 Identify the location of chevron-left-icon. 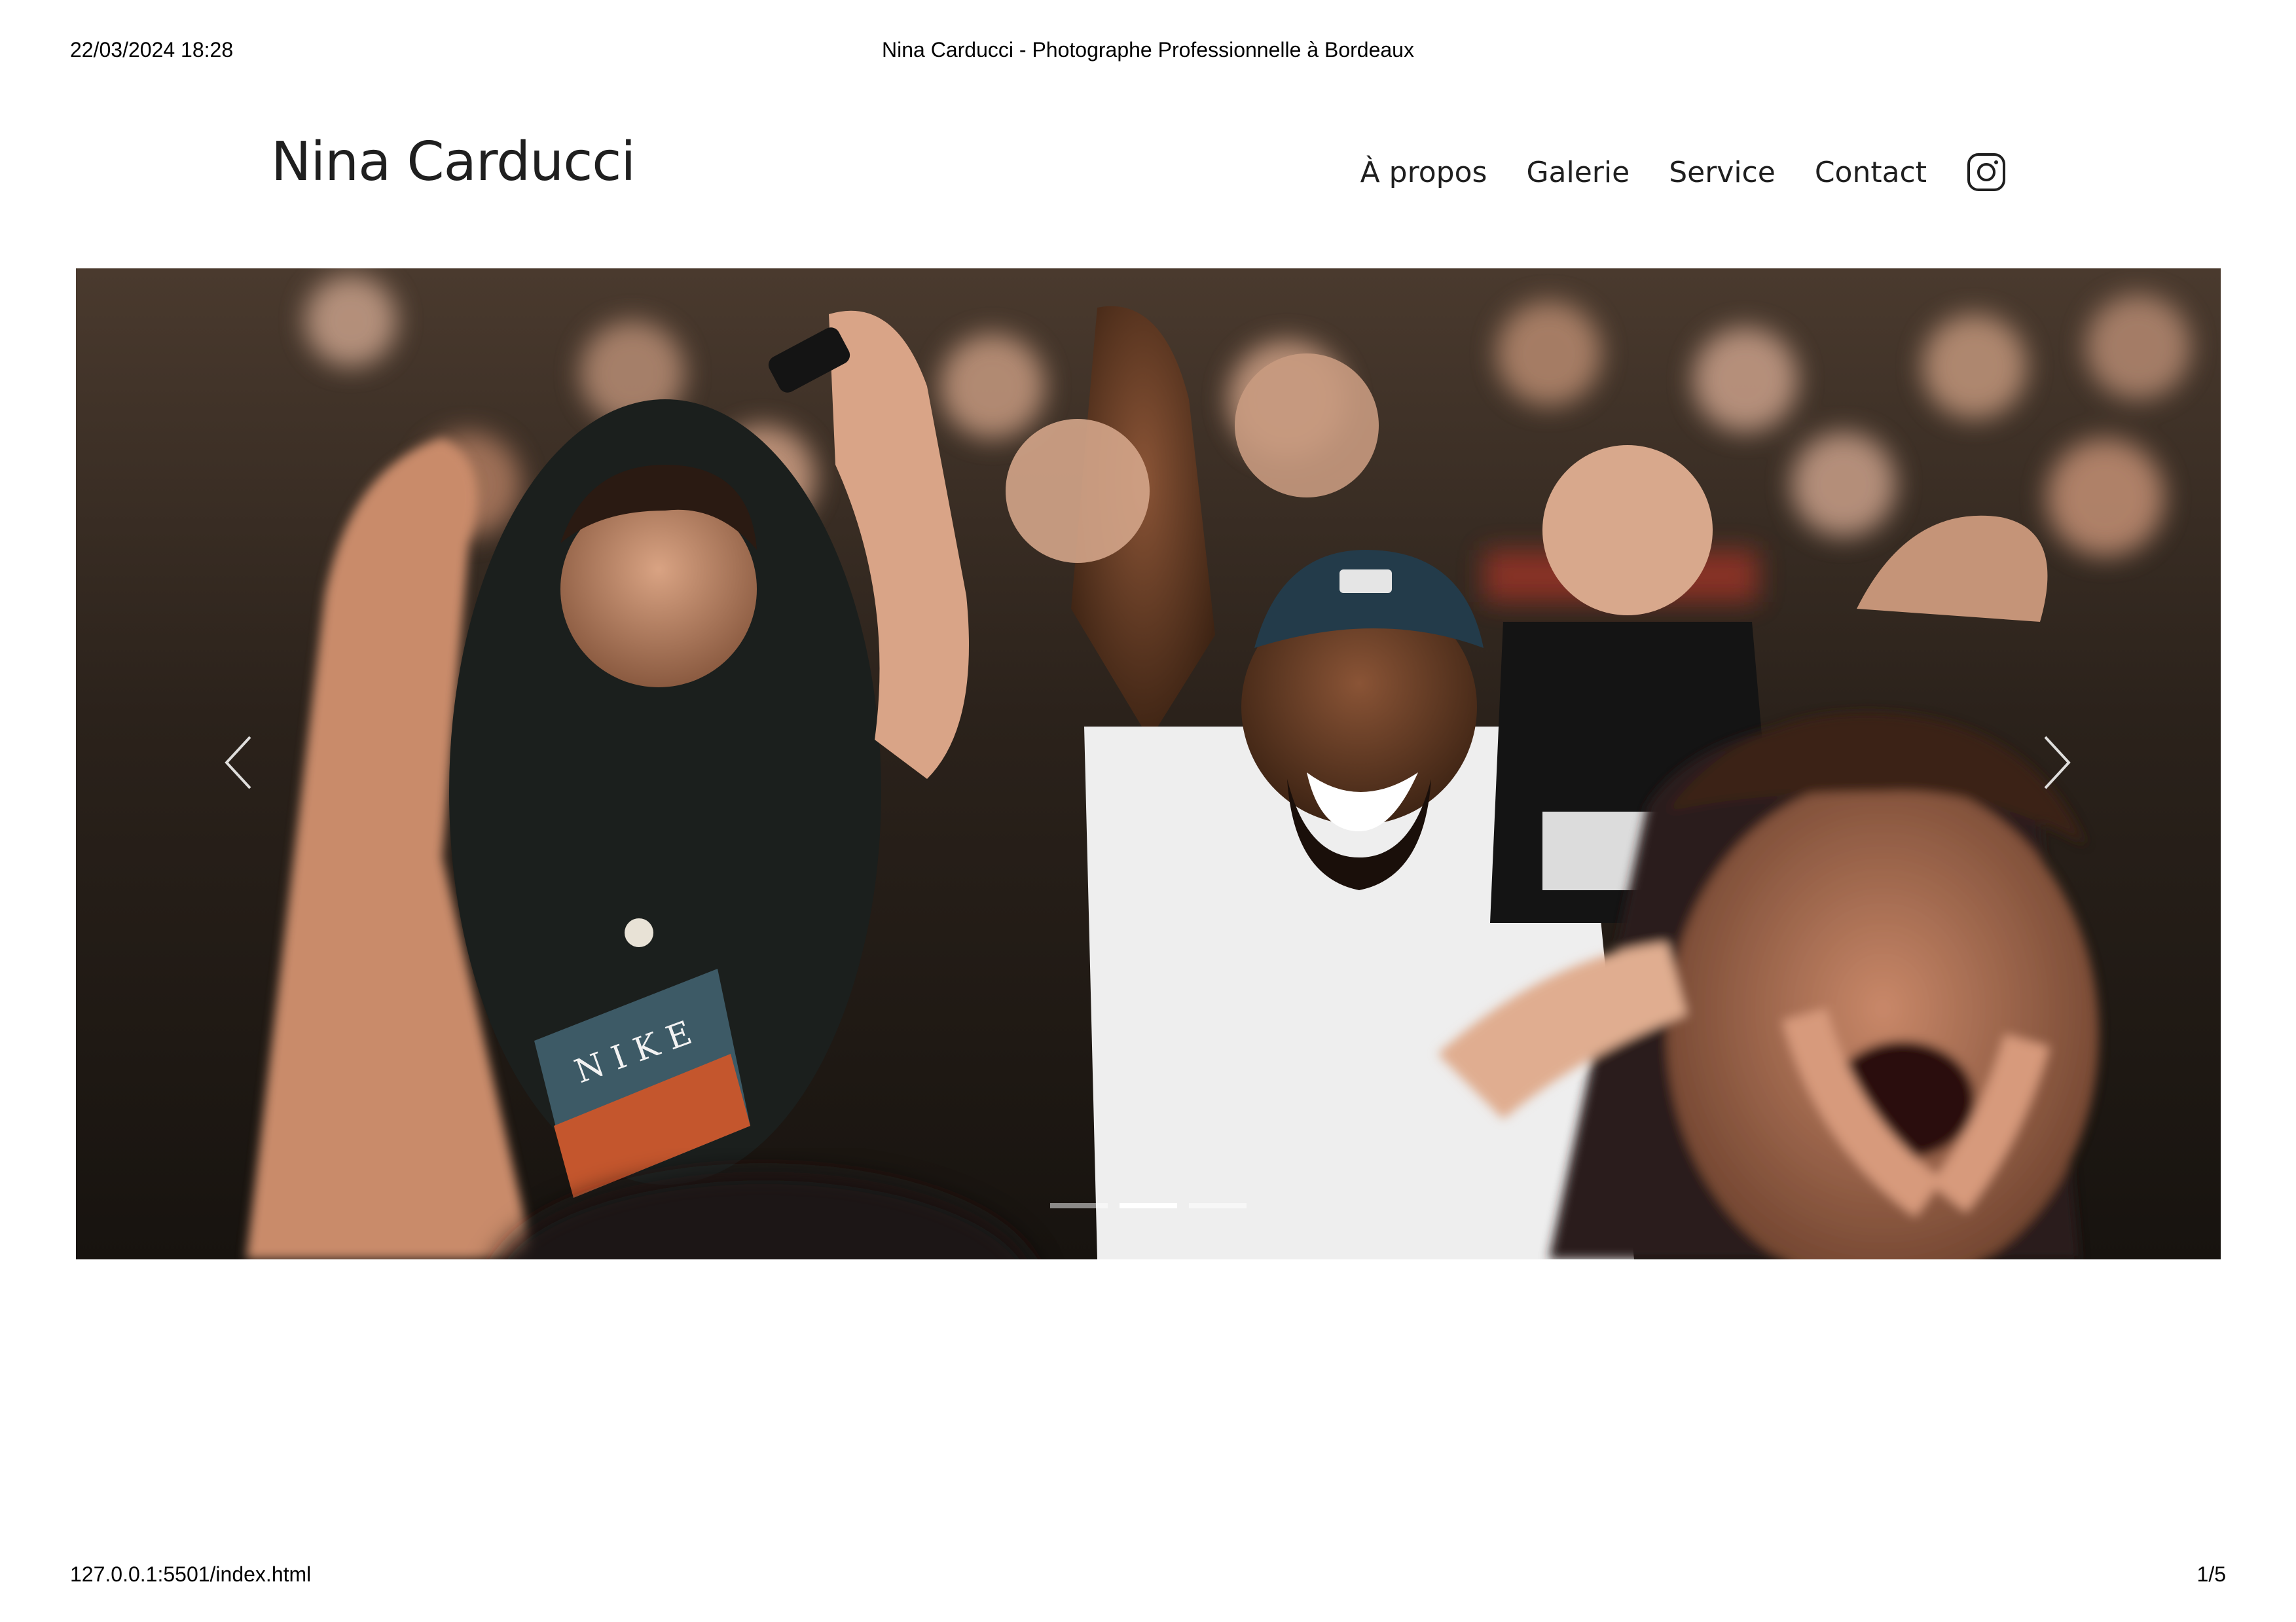
(238, 762).